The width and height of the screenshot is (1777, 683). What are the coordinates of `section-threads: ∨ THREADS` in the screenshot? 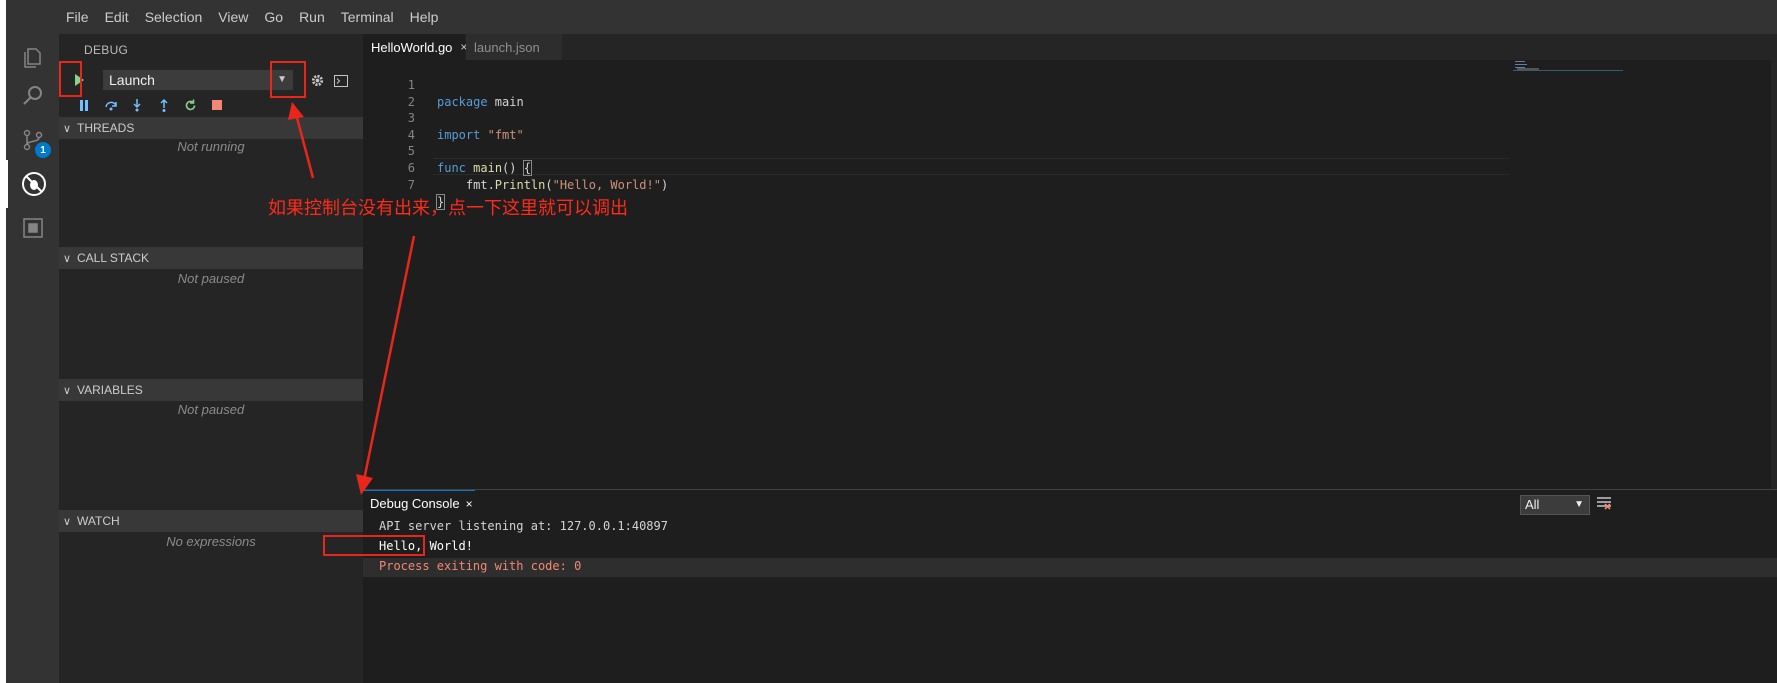 It's located at (211, 128).